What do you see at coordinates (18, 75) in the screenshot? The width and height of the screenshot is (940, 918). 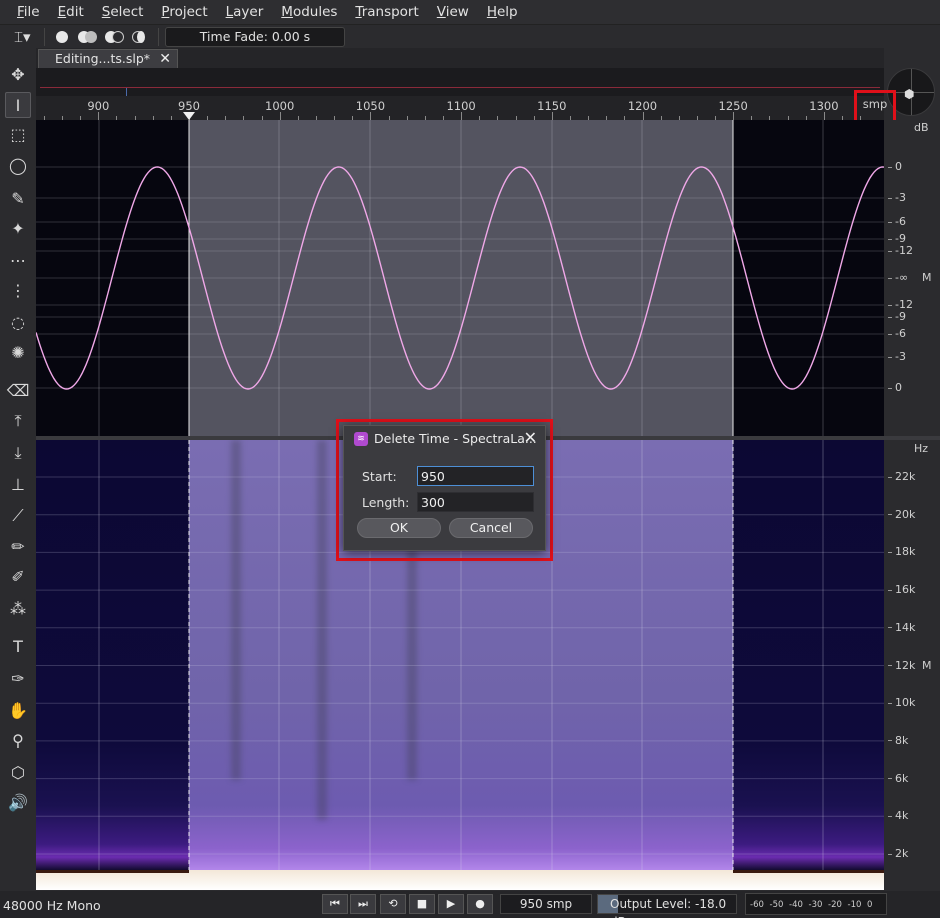 I see `move-tool-icon: ✥` at bounding box center [18, 75].